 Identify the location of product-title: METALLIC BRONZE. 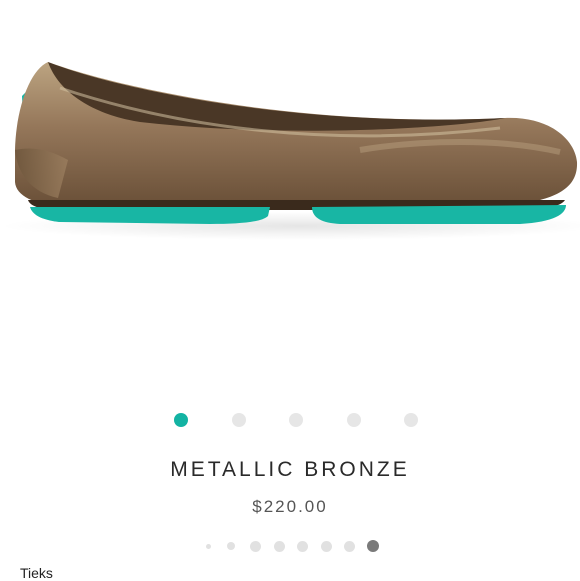
(290, 469).